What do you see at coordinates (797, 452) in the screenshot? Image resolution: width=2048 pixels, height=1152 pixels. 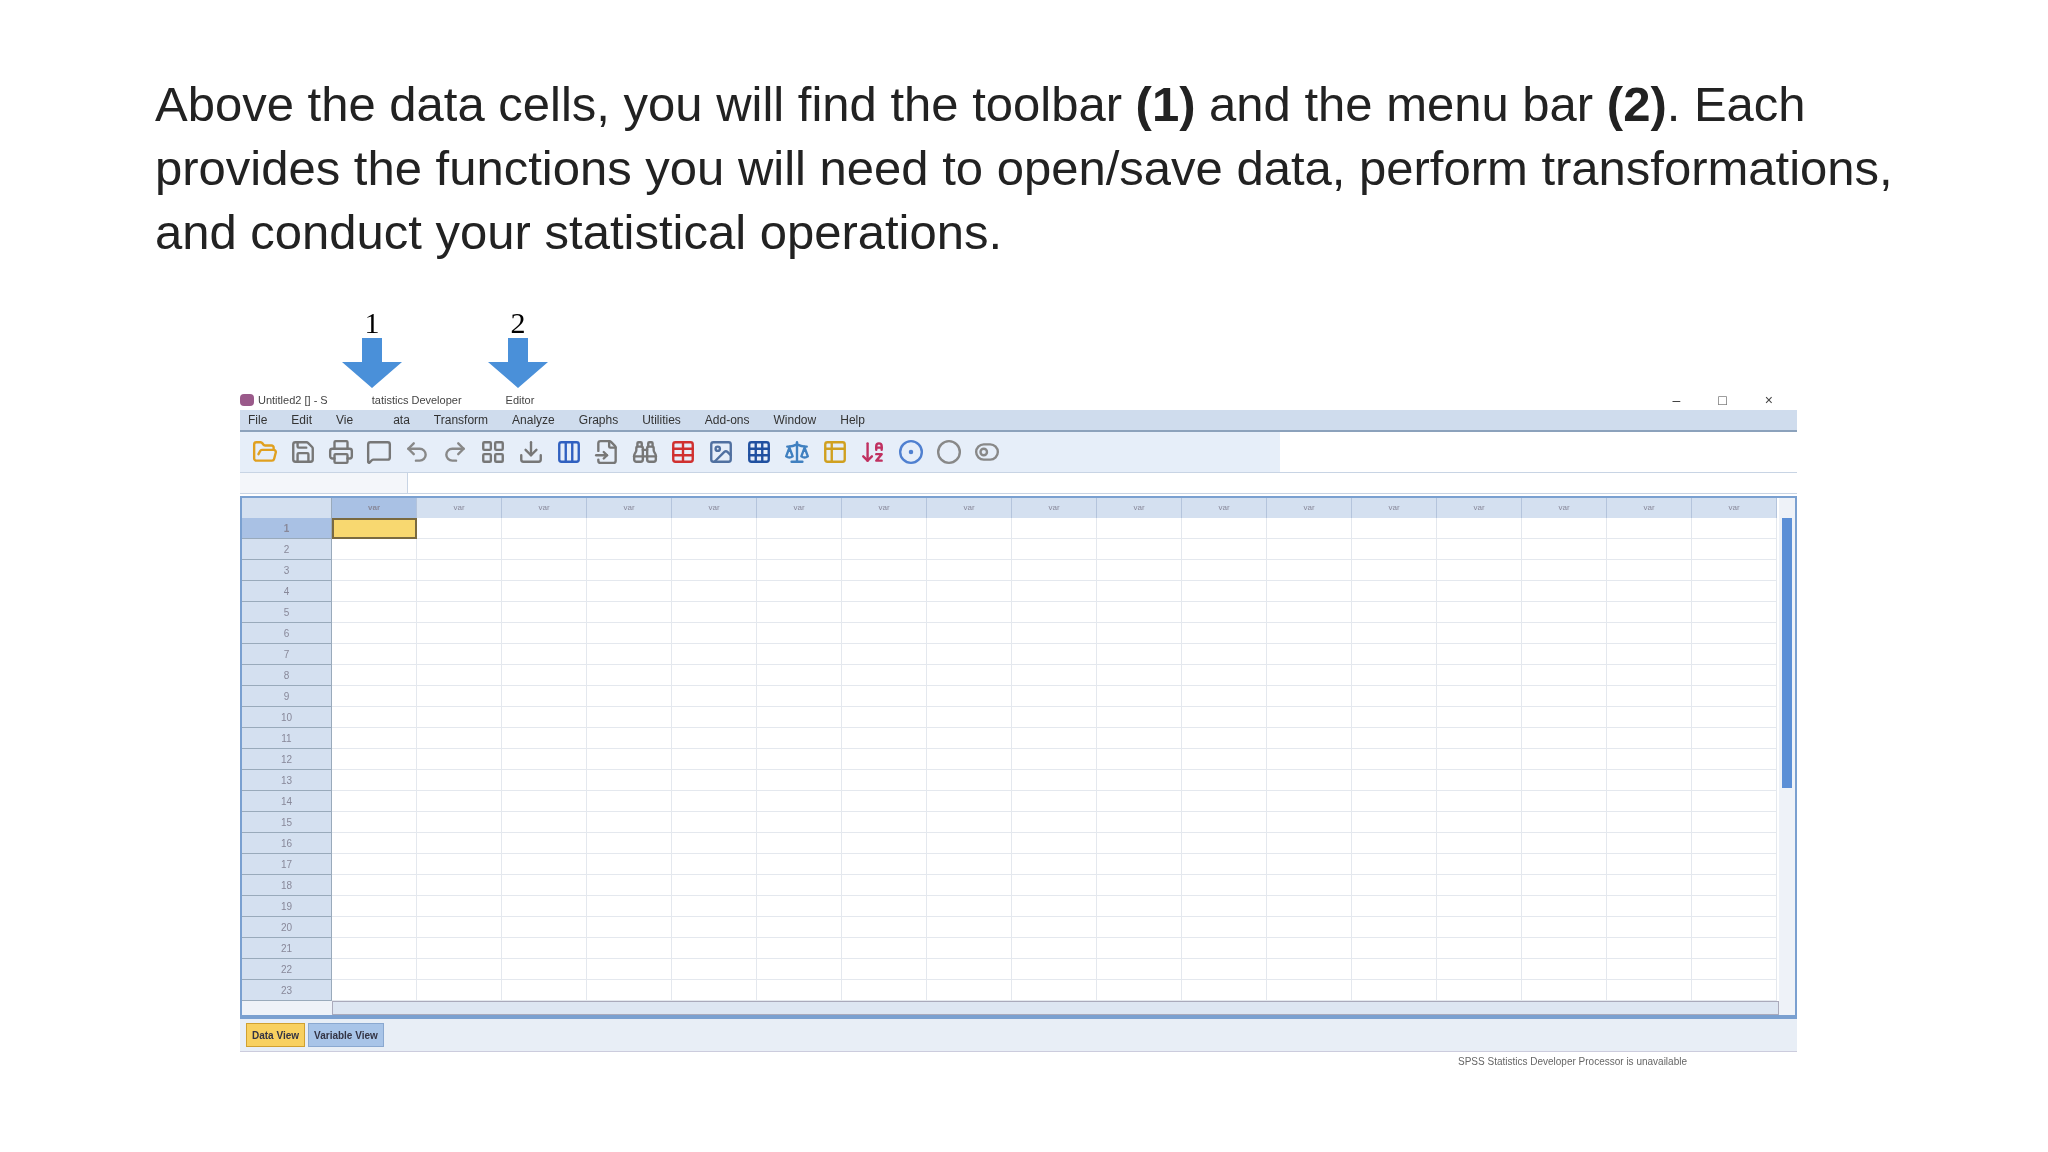 I see `scale-icon` at bounding box center [797, 452].